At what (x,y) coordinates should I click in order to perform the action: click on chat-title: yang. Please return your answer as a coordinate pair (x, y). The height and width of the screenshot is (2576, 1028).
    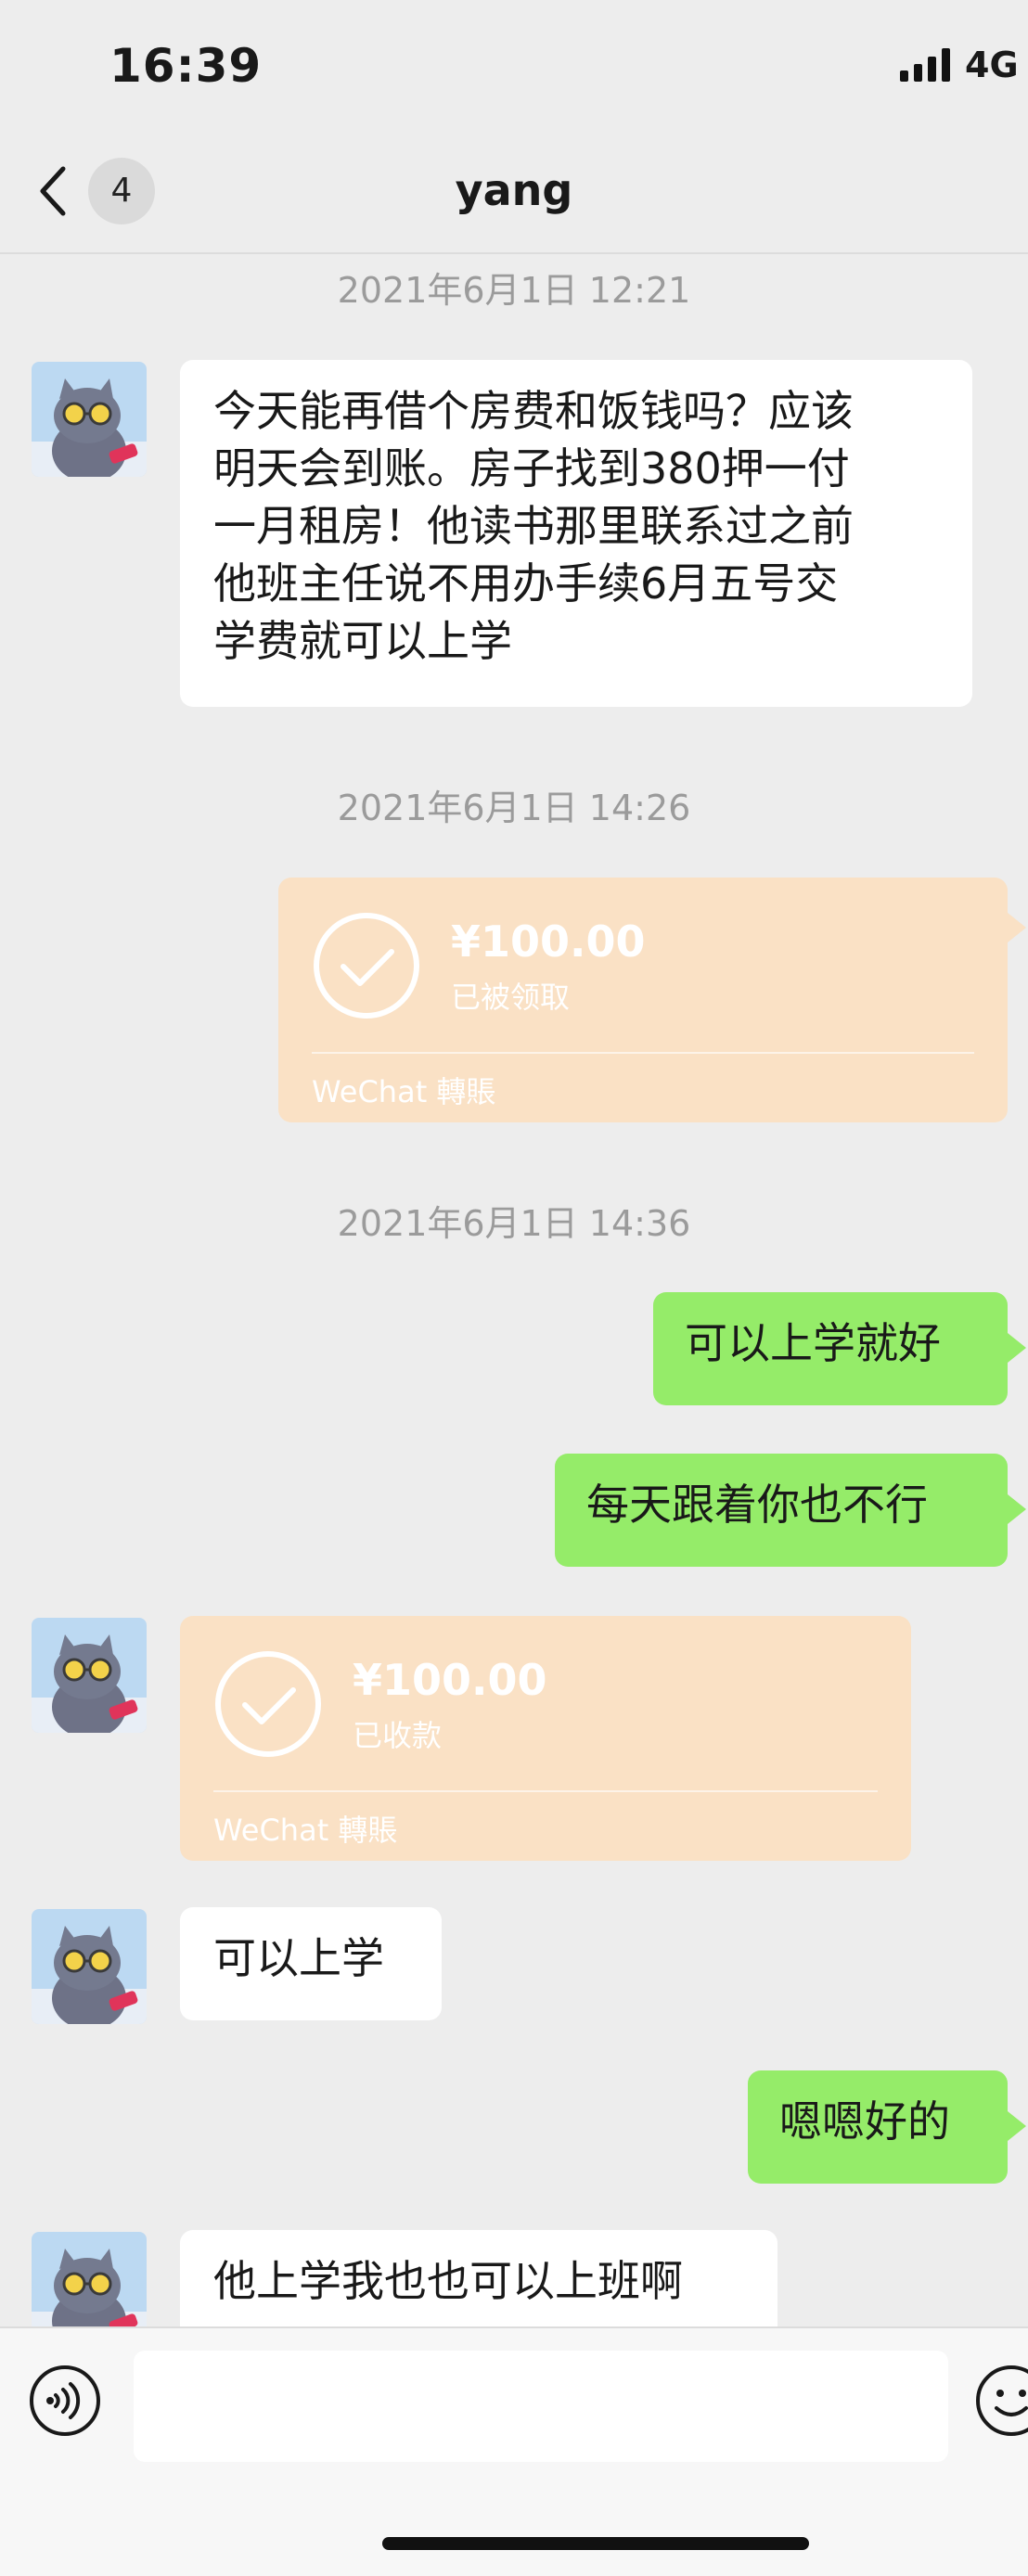
    Looking at the image, I should click on (514, 190).